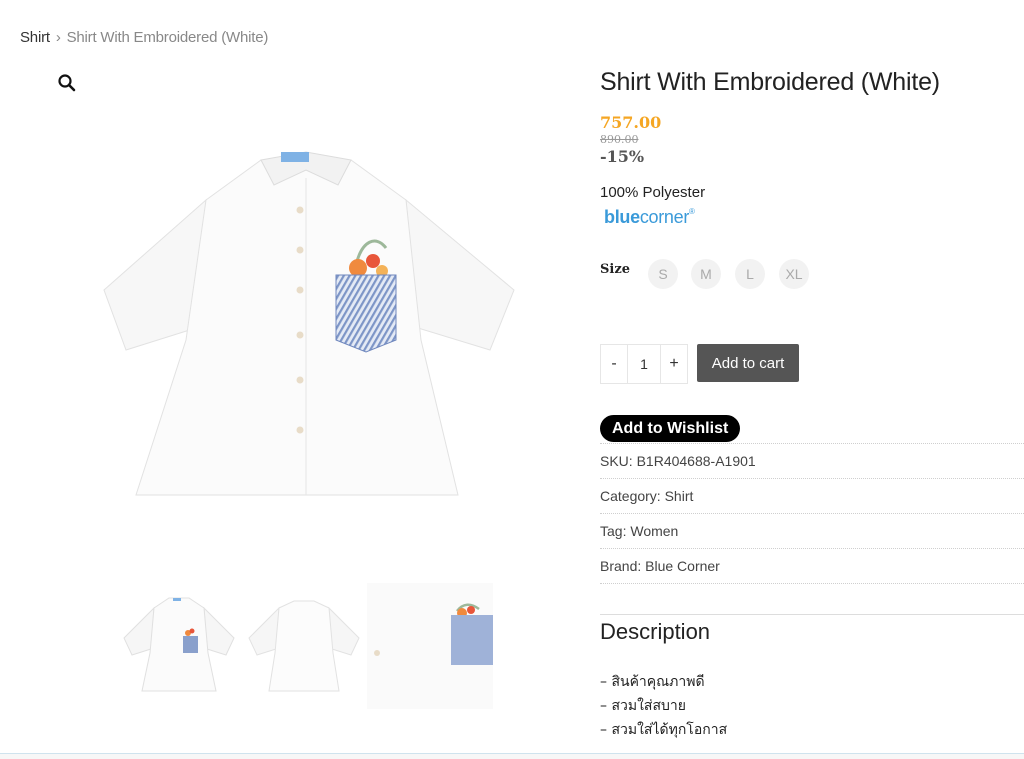  I want to click on product-thumbnail-front, so click(179, 646).